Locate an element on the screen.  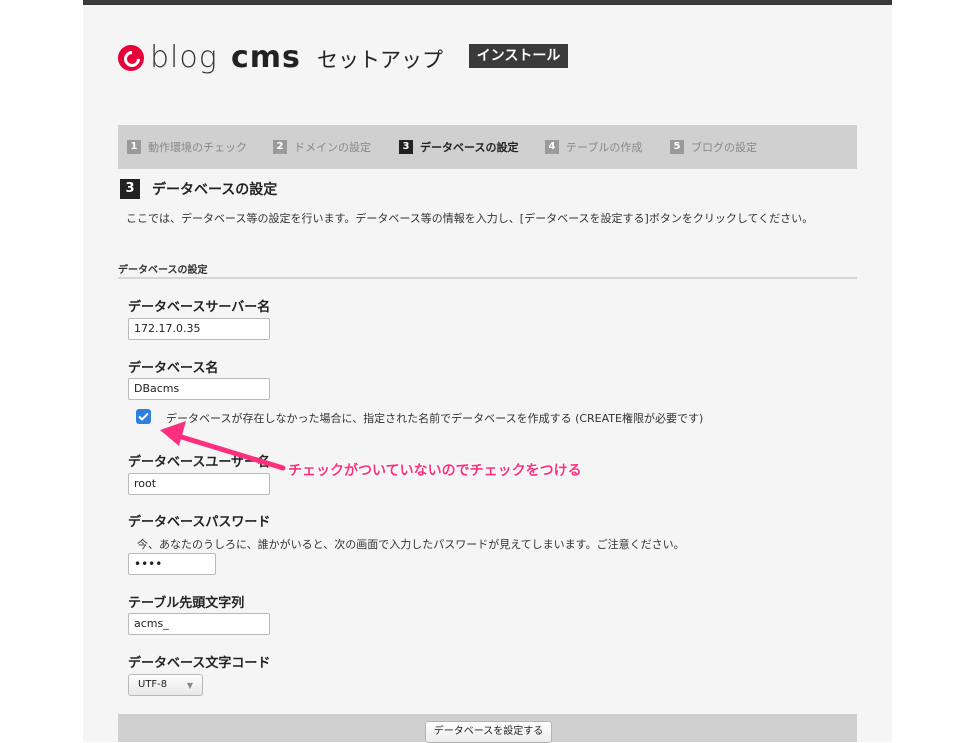
charset-label: データベース文字コード is located at coordinates (199, 663).